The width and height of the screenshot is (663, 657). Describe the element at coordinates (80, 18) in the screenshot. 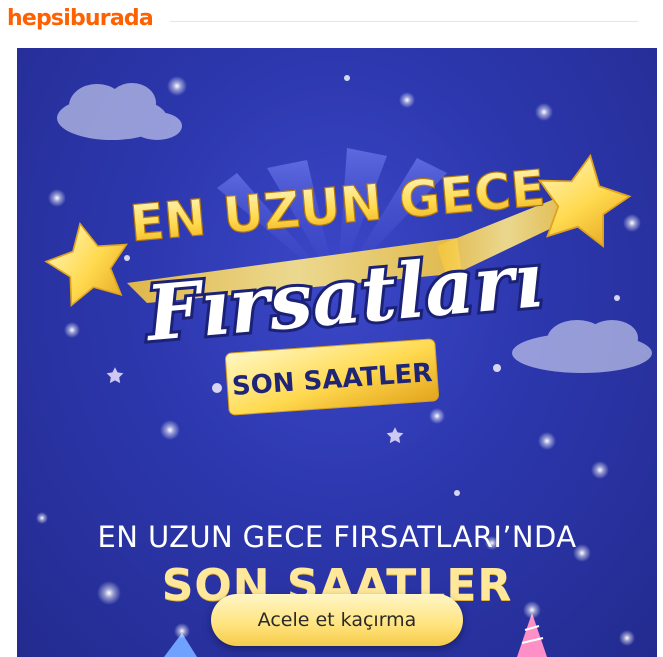

I see `hepsiburada-logo: hepsiburada` at that location.